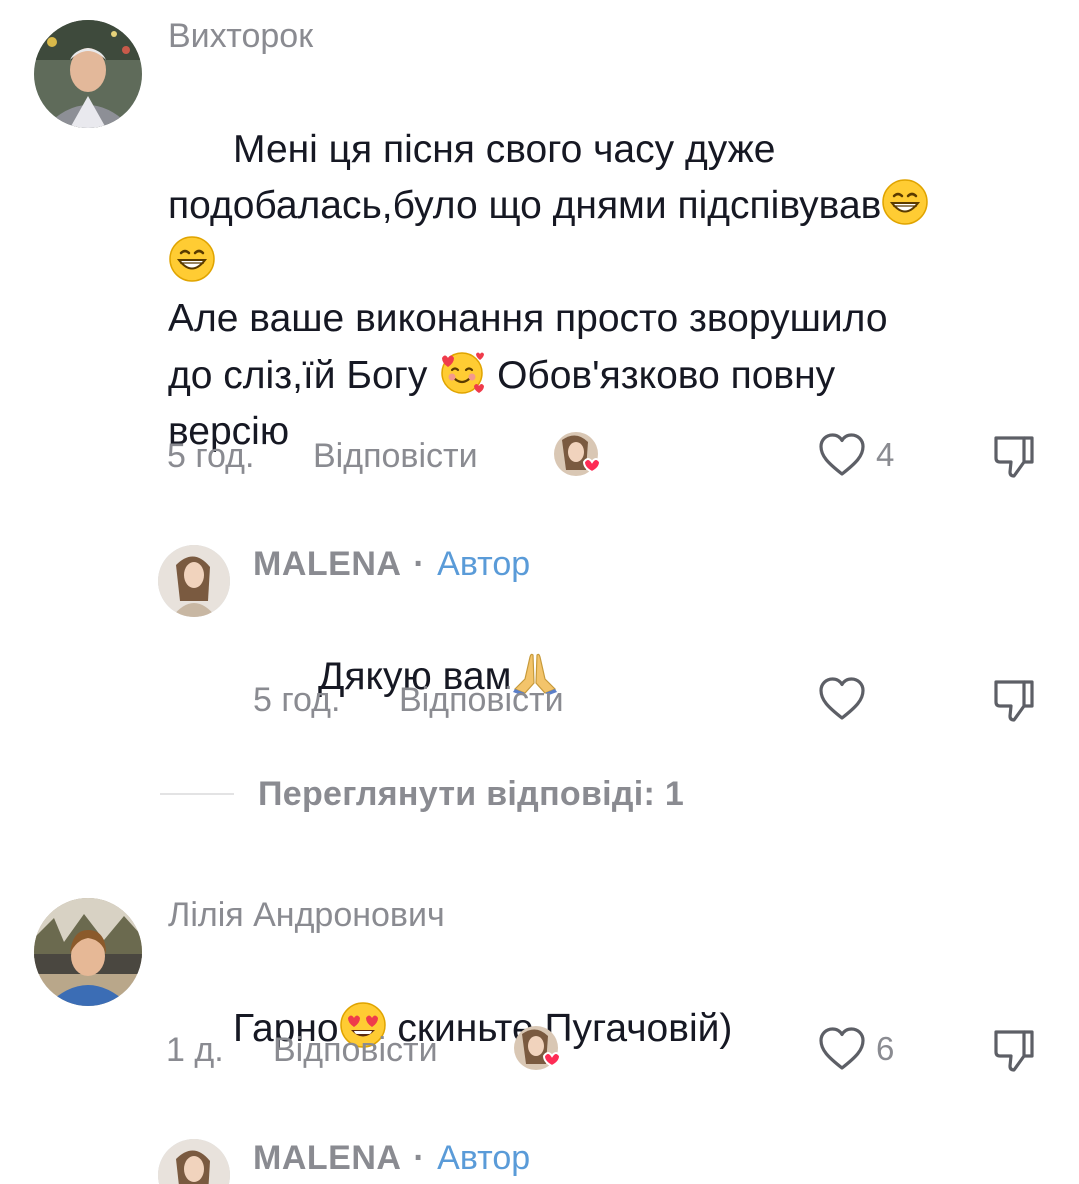 The image size is (1079, 1184). What do you see at coordinates (211, 456) in the screenshot?
I see `comment-time: 5 год.` at bounding box center [211, 456].